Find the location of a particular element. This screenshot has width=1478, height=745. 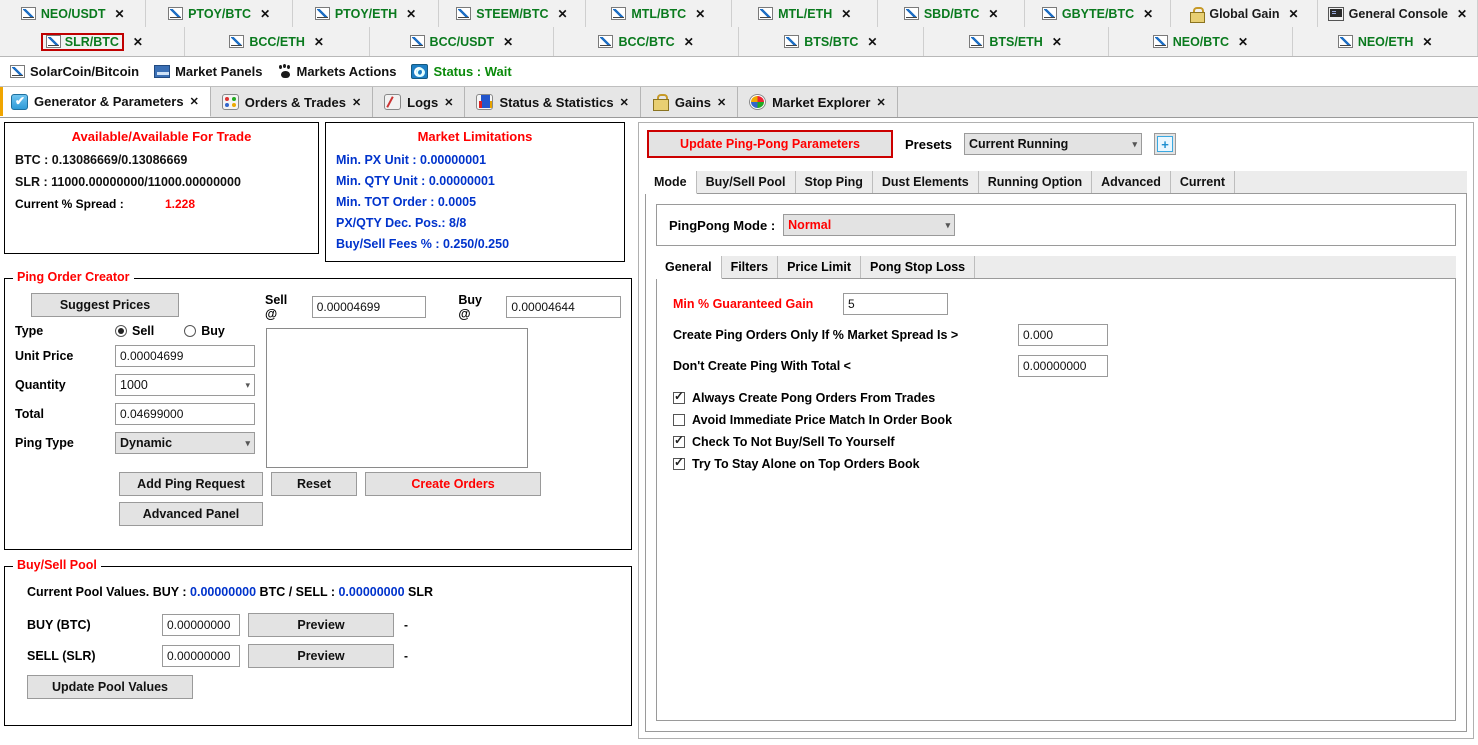

ping-request-list is located at coordinates (397, 398).